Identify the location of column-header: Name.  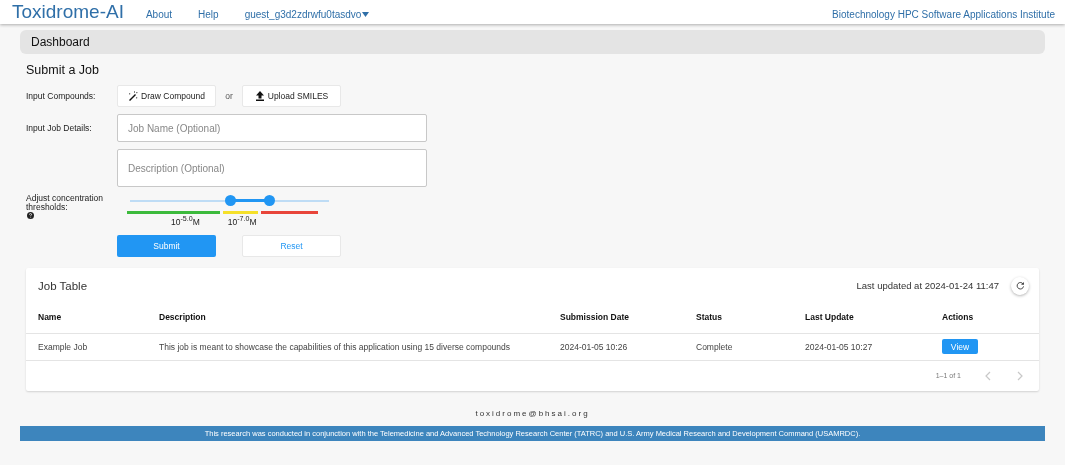
(50, 318).